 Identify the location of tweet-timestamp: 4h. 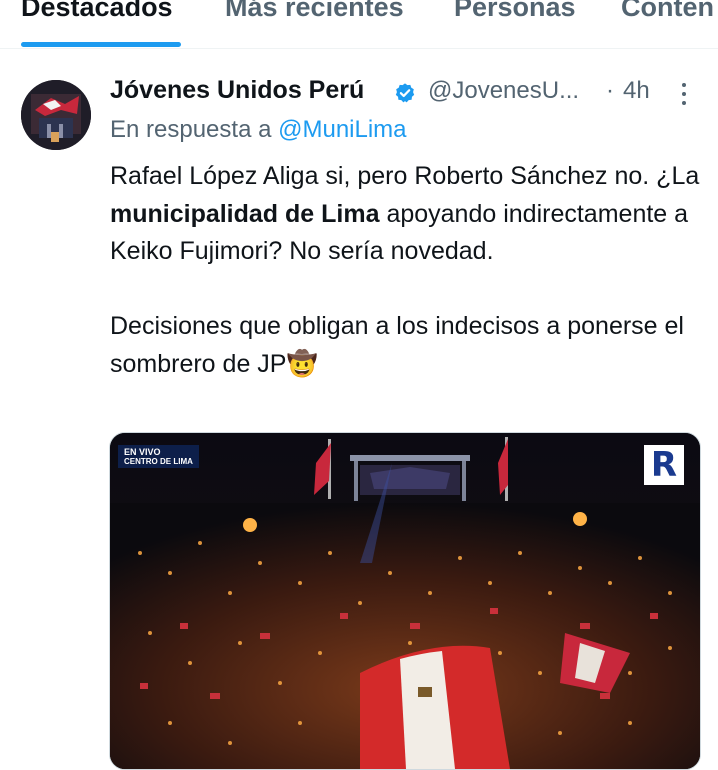
(636, 91).